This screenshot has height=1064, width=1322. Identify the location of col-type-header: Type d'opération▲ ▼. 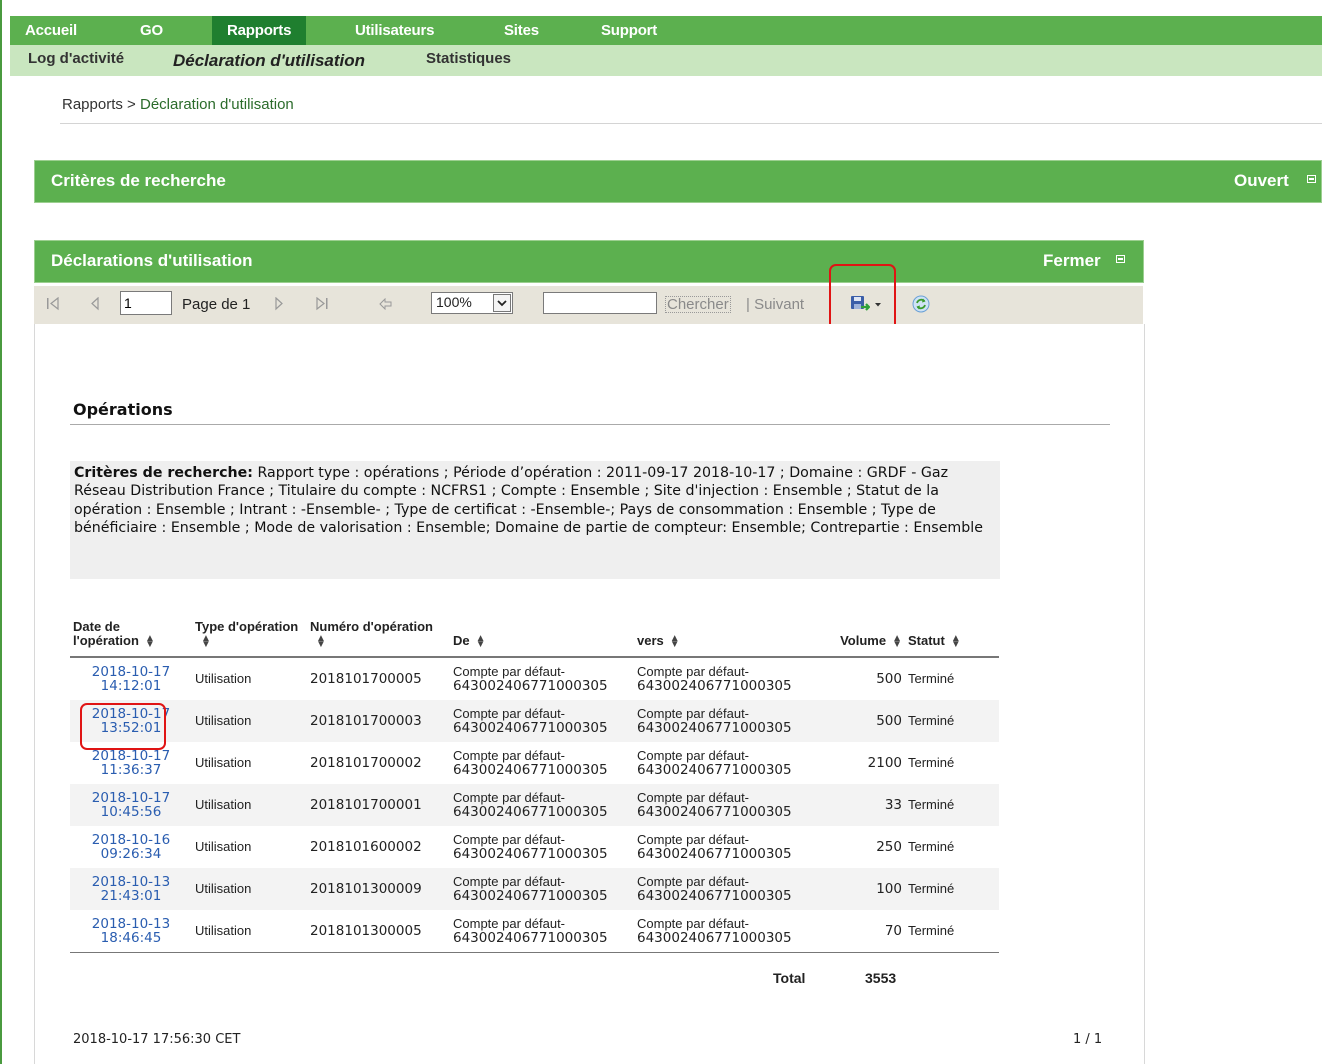
(249, 639).